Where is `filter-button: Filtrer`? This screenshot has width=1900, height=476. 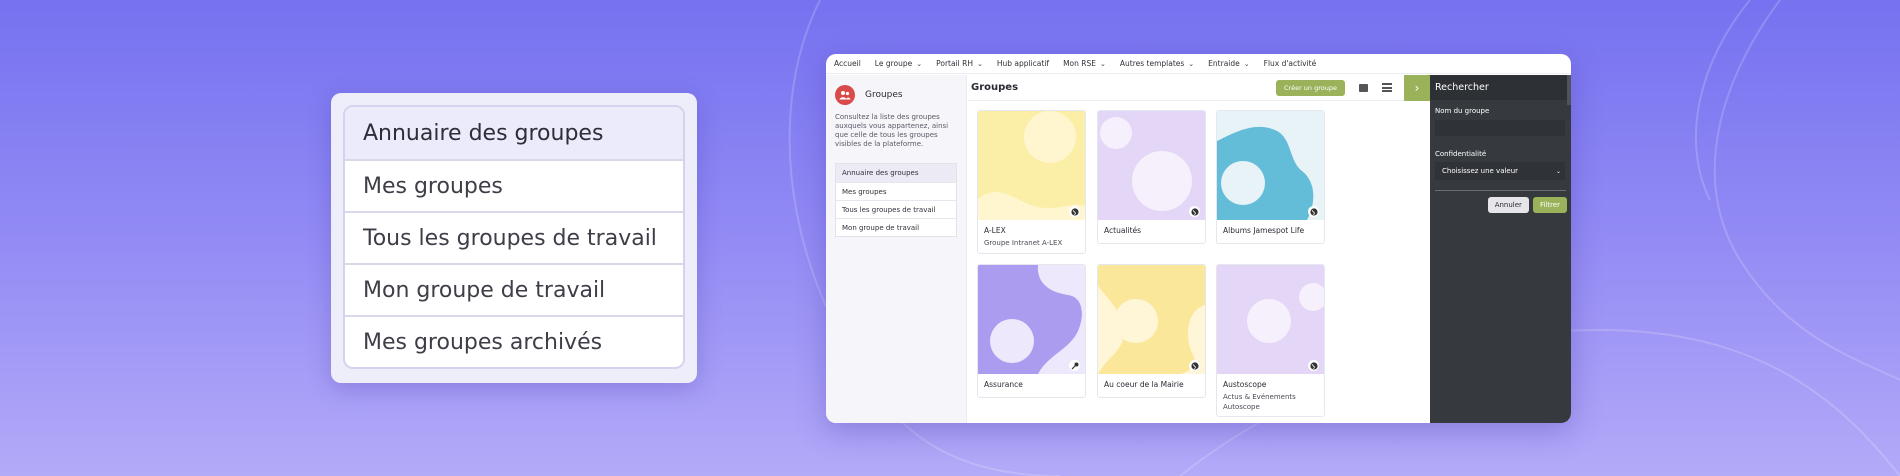 filter-button: Filtrer is located at coordinates (1549, 205).